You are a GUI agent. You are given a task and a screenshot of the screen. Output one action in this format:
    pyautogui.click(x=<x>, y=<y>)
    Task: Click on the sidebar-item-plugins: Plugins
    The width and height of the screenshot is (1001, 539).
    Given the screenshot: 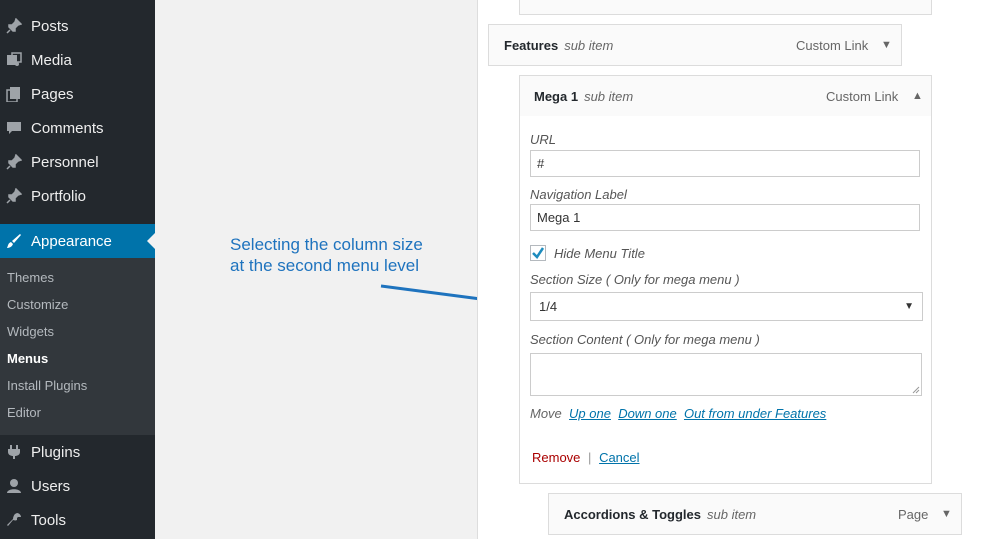 What is the action you would take?
    pyautogui.click(x=77, y=452)
    